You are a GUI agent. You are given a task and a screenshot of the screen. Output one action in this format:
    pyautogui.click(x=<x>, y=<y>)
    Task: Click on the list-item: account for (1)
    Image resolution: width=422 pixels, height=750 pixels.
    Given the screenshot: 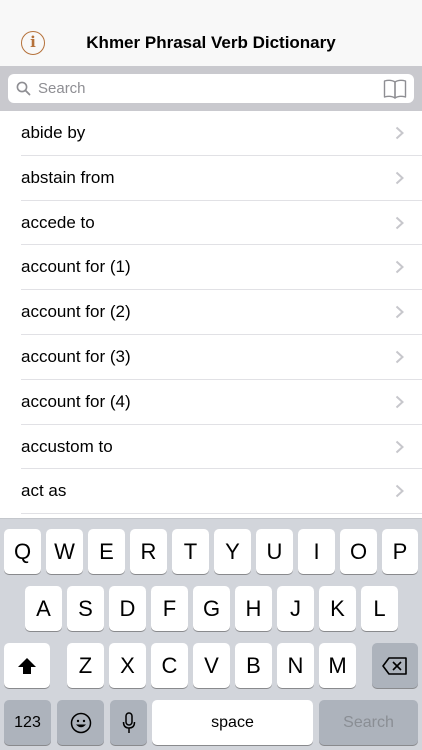 What is the action you would take?
    pyautogui.click(x=221, y=268)
    